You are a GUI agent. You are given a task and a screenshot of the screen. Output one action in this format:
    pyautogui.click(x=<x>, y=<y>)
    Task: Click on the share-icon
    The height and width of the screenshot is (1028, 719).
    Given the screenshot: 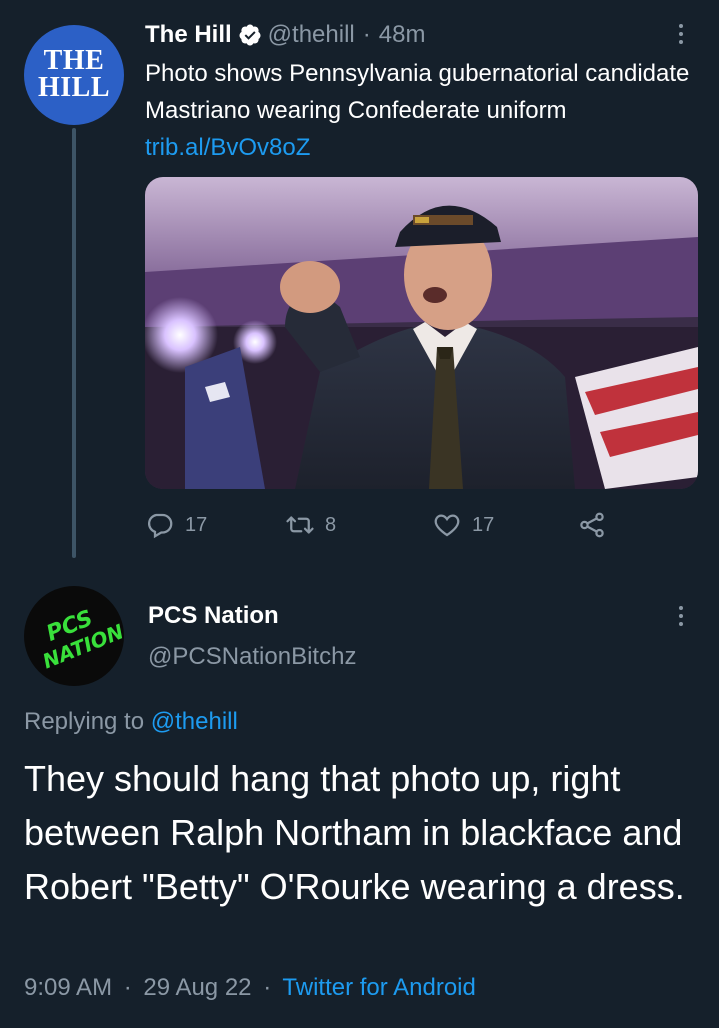 What is the action you would take?
    pyautogui.click(x=592, y=525)
    